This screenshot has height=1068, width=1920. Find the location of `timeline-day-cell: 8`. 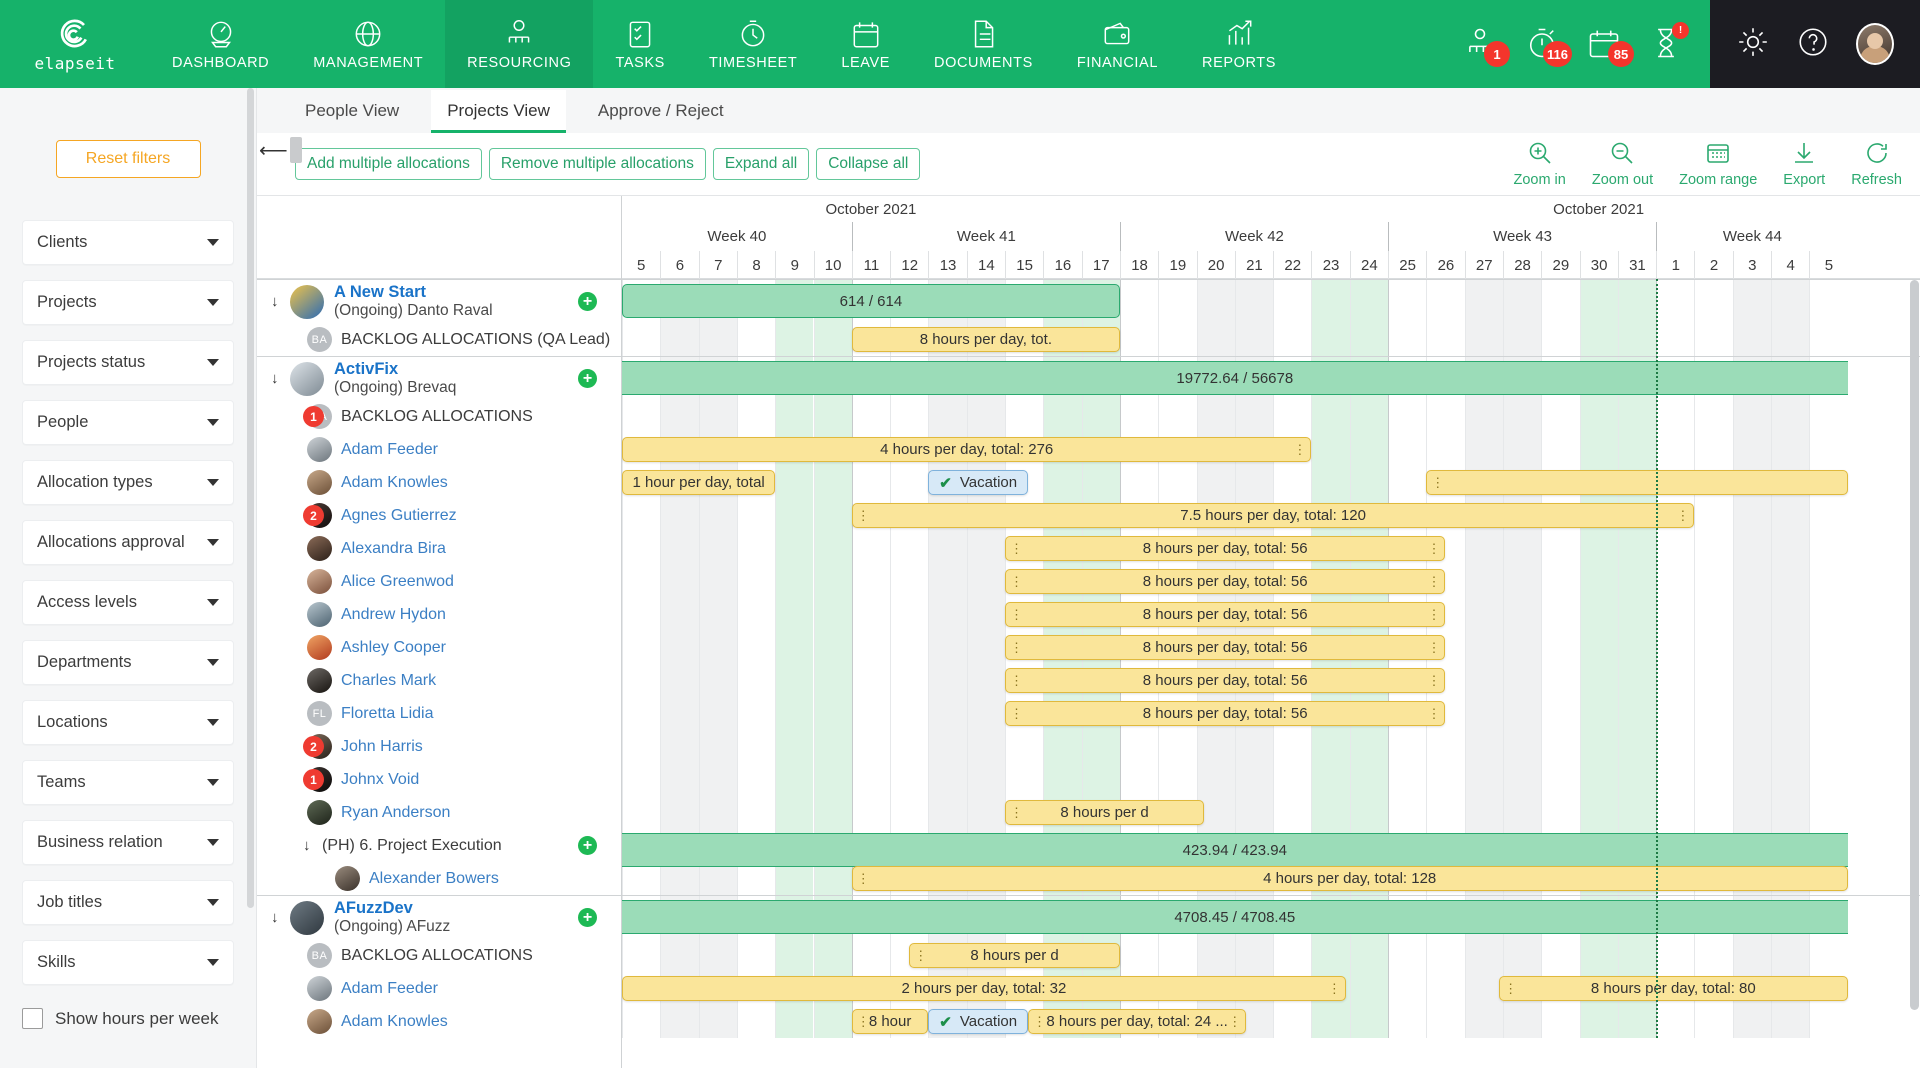

timeline-day-cell: 8 is located at coordinates (755, 265).